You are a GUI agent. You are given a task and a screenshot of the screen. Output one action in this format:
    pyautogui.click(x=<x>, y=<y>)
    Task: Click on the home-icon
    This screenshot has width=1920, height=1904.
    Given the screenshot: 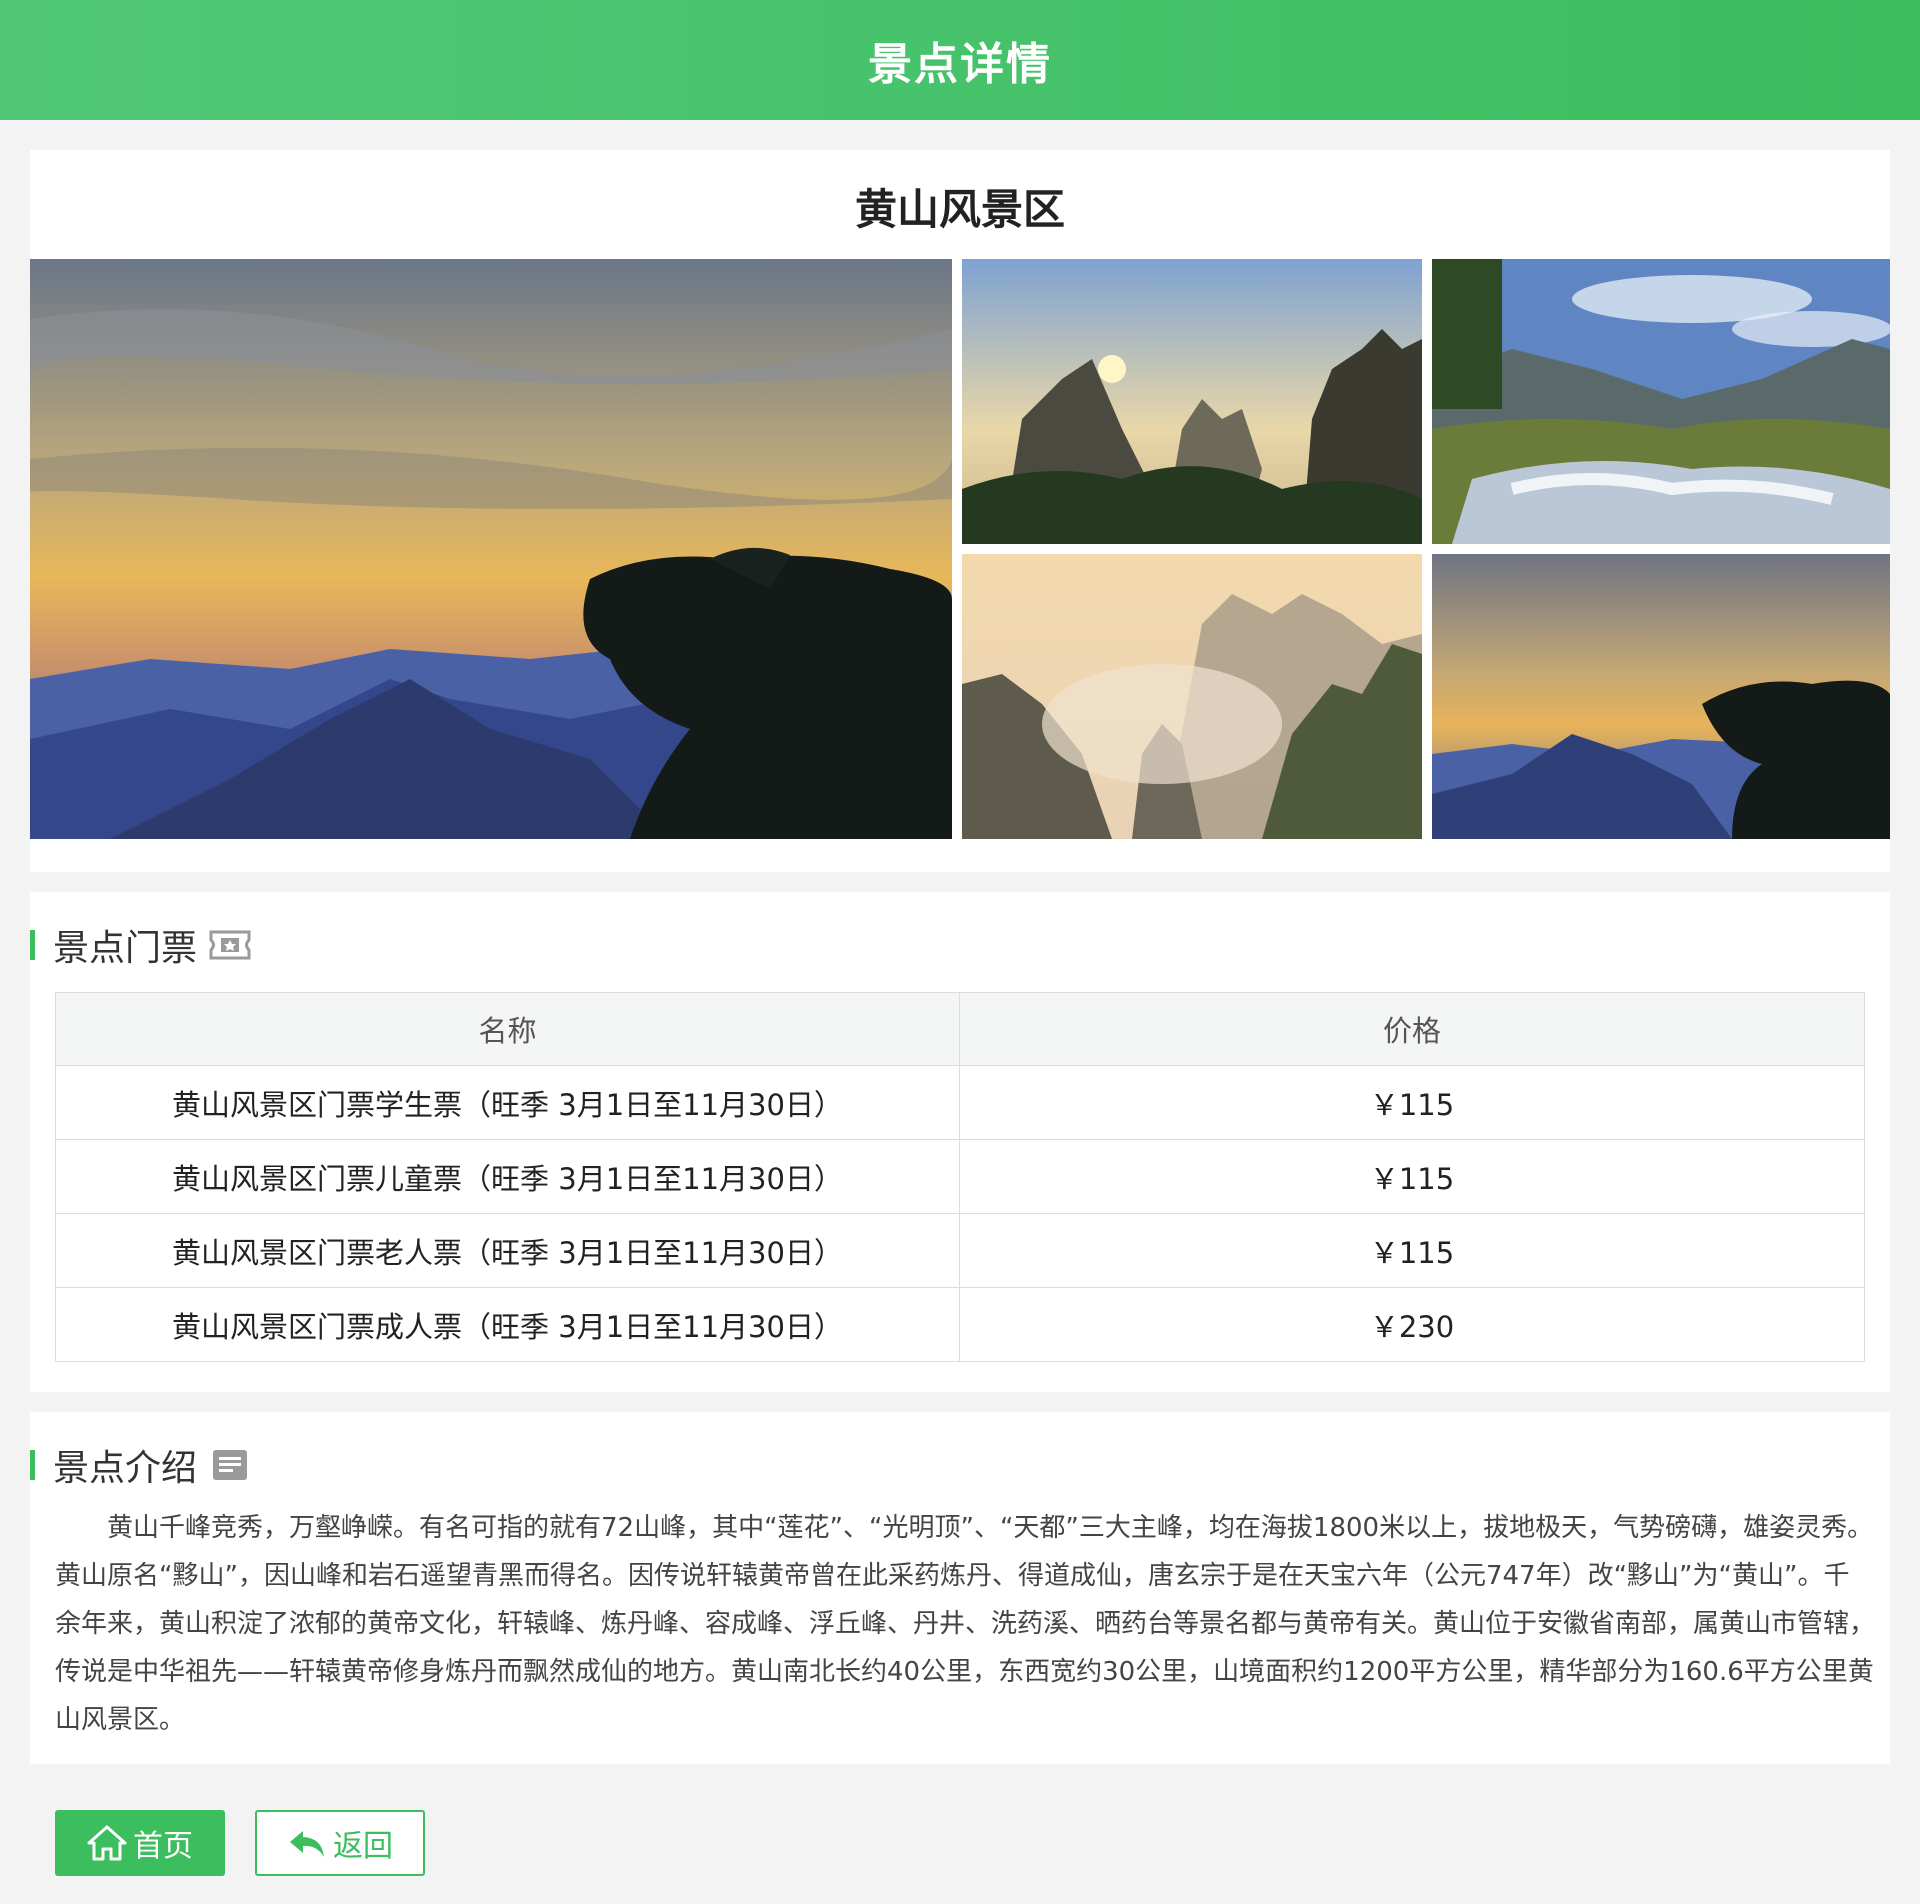 What is the action you would take?
    pyautogui.click(x=107, y=1843)
    